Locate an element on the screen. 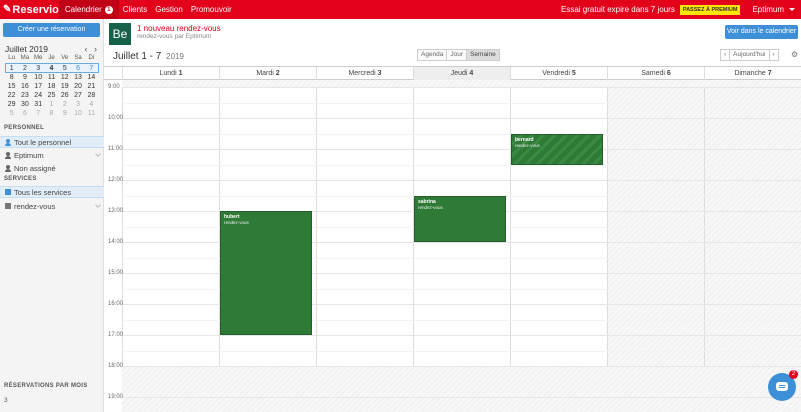  appointment-event: bernard rendez-vous is located at coordinates (557, 149).